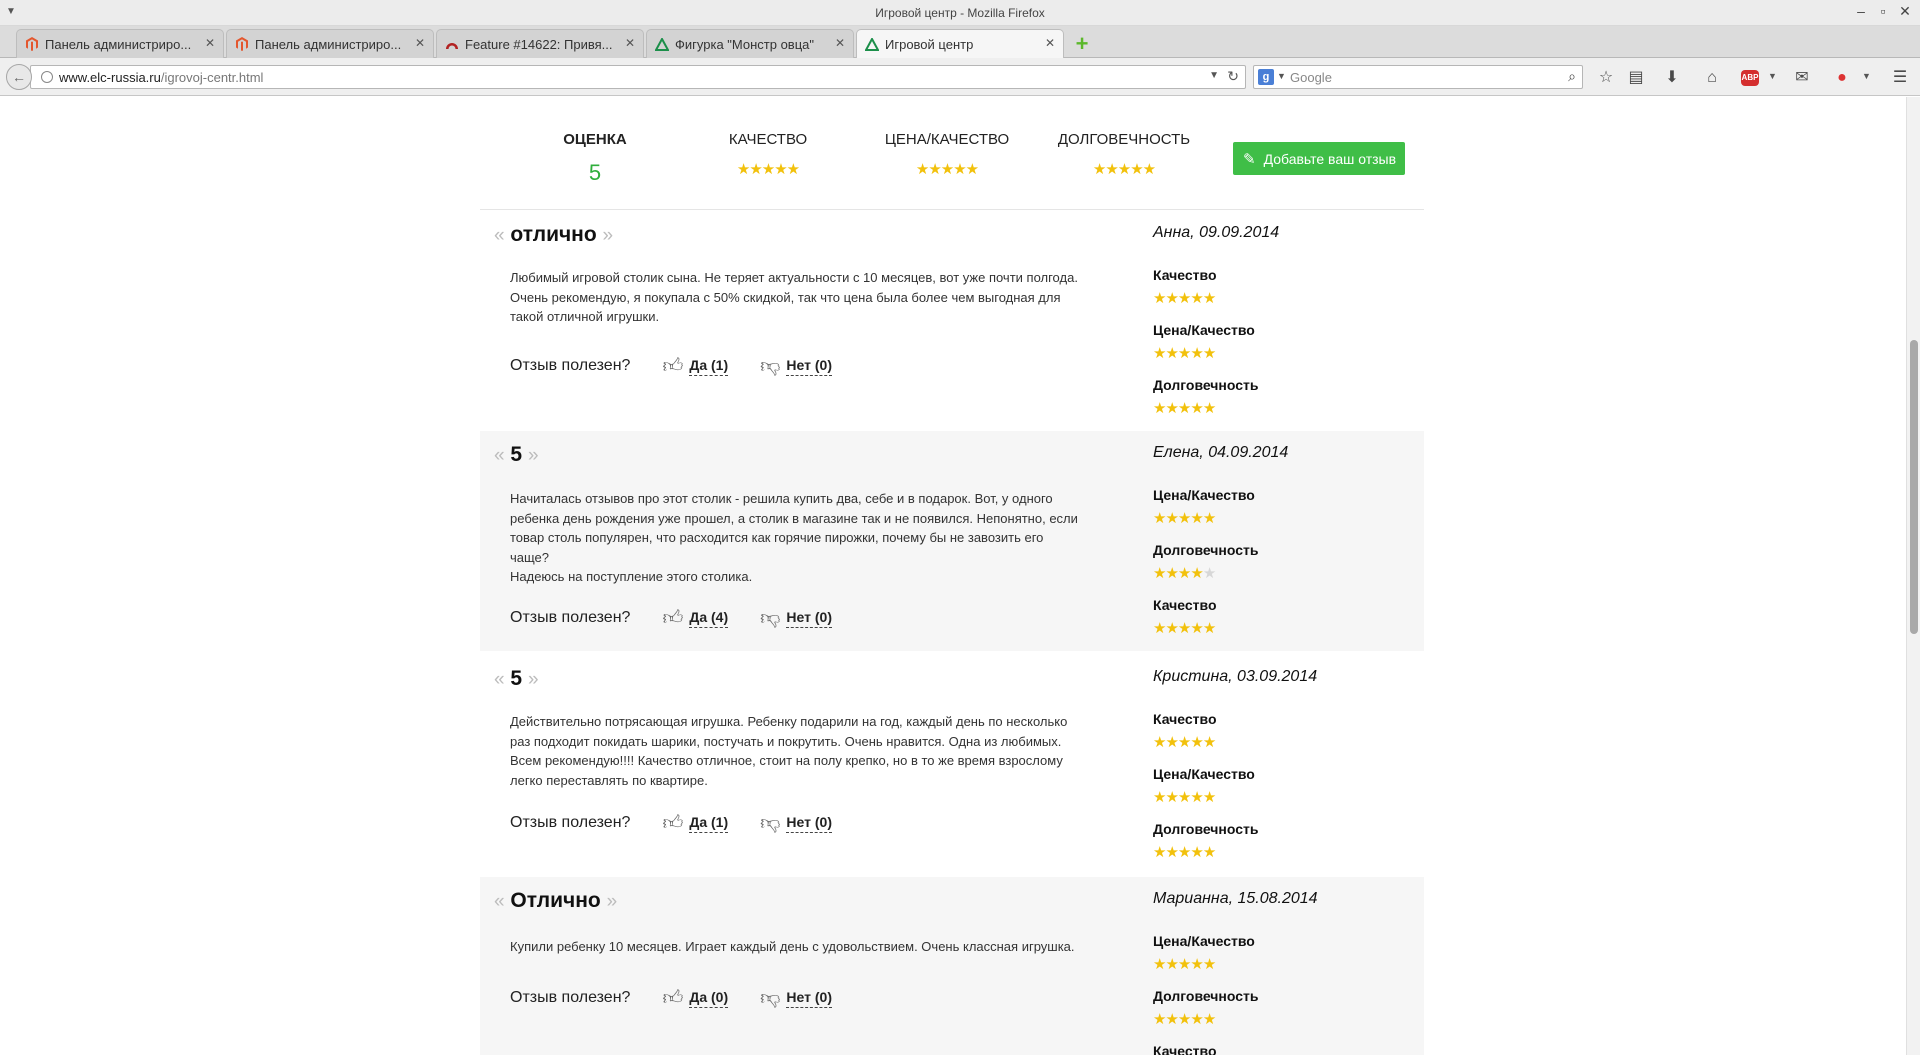 The width and height of the screenshot is (1920, 1055). What do you see at coordinates (872, 44) in the screenshot?
I see `site-icon` at bounding box center [872, 44].